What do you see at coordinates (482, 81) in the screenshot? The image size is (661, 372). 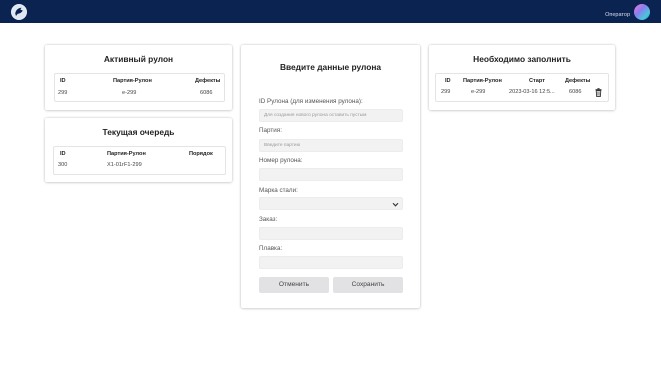 I see `to-fill-col-batch: Партия-Рулон` at bounding box center [482, 81].